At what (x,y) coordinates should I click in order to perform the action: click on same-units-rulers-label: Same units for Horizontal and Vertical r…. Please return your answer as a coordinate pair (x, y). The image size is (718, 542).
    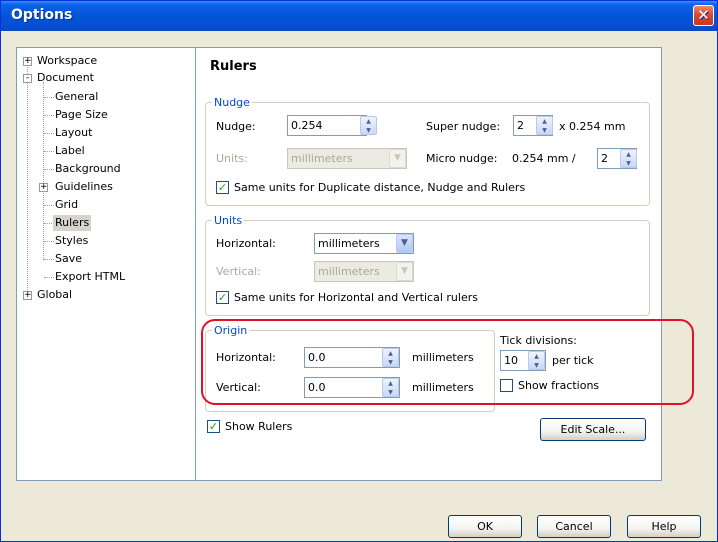
    Looking at the image, I should click on (356, 297).